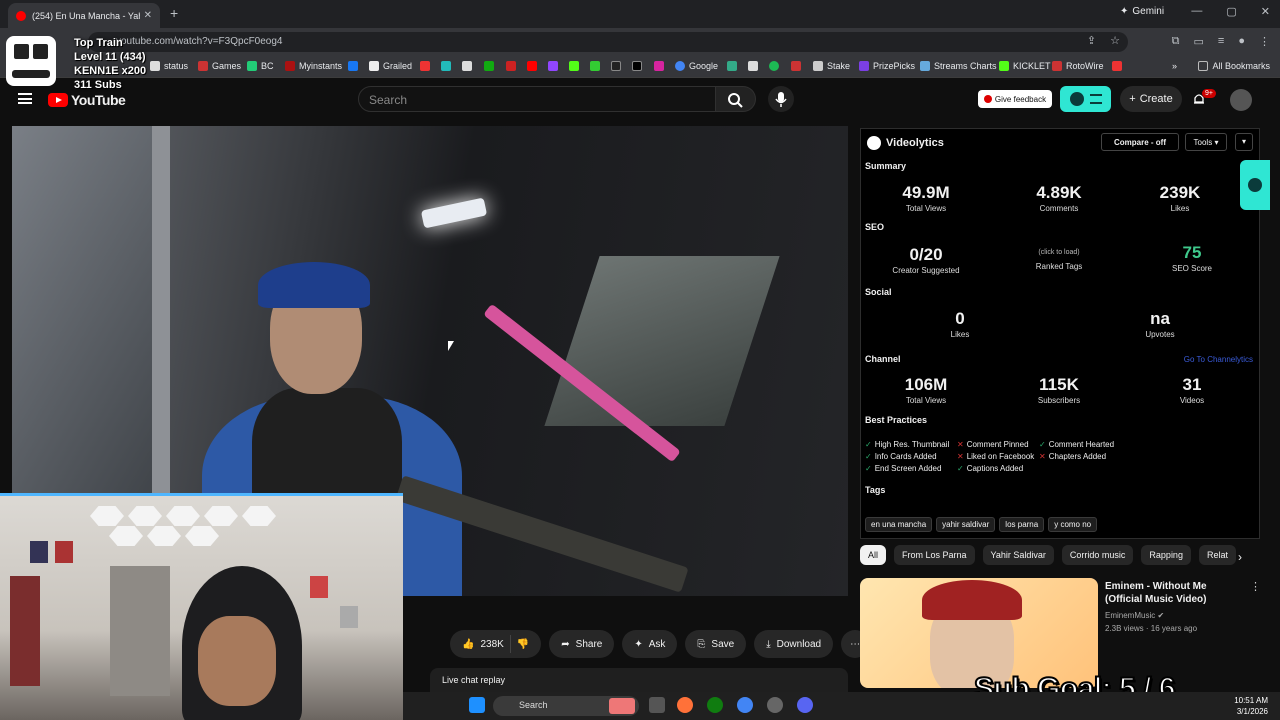  What do you see at coordinates (781, 99) in the screenshot?
I see `voice-search-button` at bounding box center [781, 99].